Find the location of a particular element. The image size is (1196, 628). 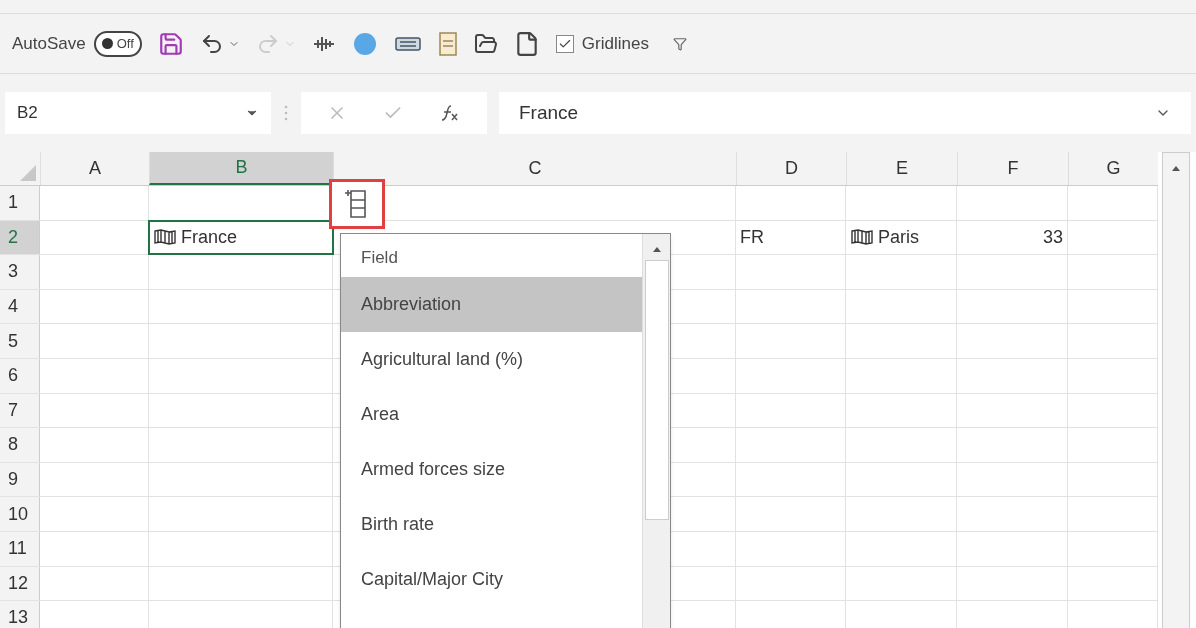

gridlines-checkbox: Gridlines is located at coordinates (602, 43).